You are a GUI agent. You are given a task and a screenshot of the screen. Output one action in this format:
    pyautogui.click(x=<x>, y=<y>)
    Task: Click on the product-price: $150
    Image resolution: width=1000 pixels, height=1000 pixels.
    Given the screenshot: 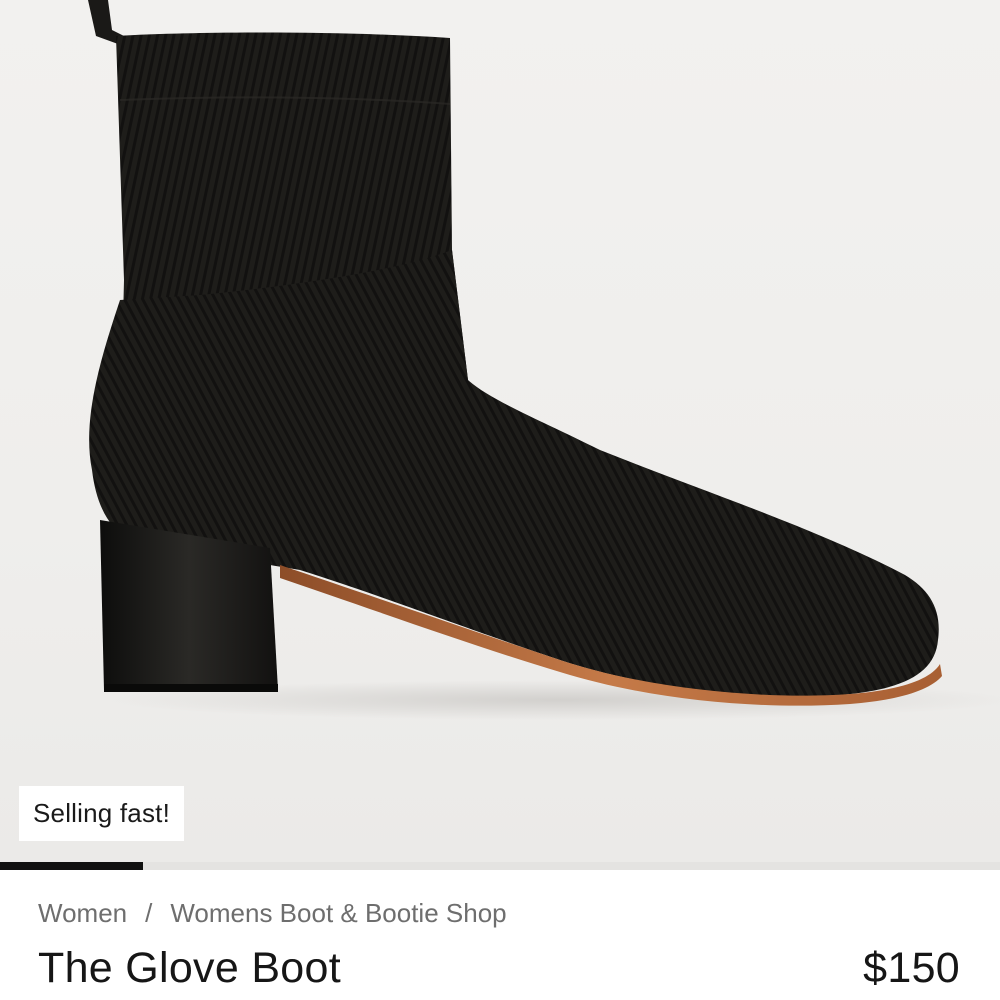 What is the action you would take?
    pyautogui.click(x=911, y=968)
    